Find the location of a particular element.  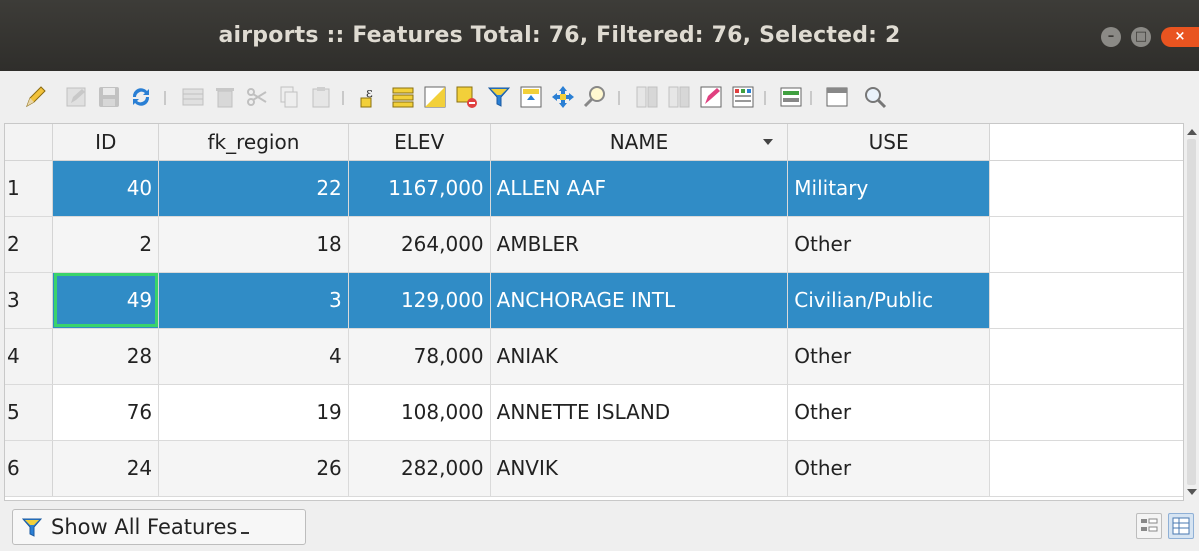

select-all-icon is located at coordinates (403, 97).